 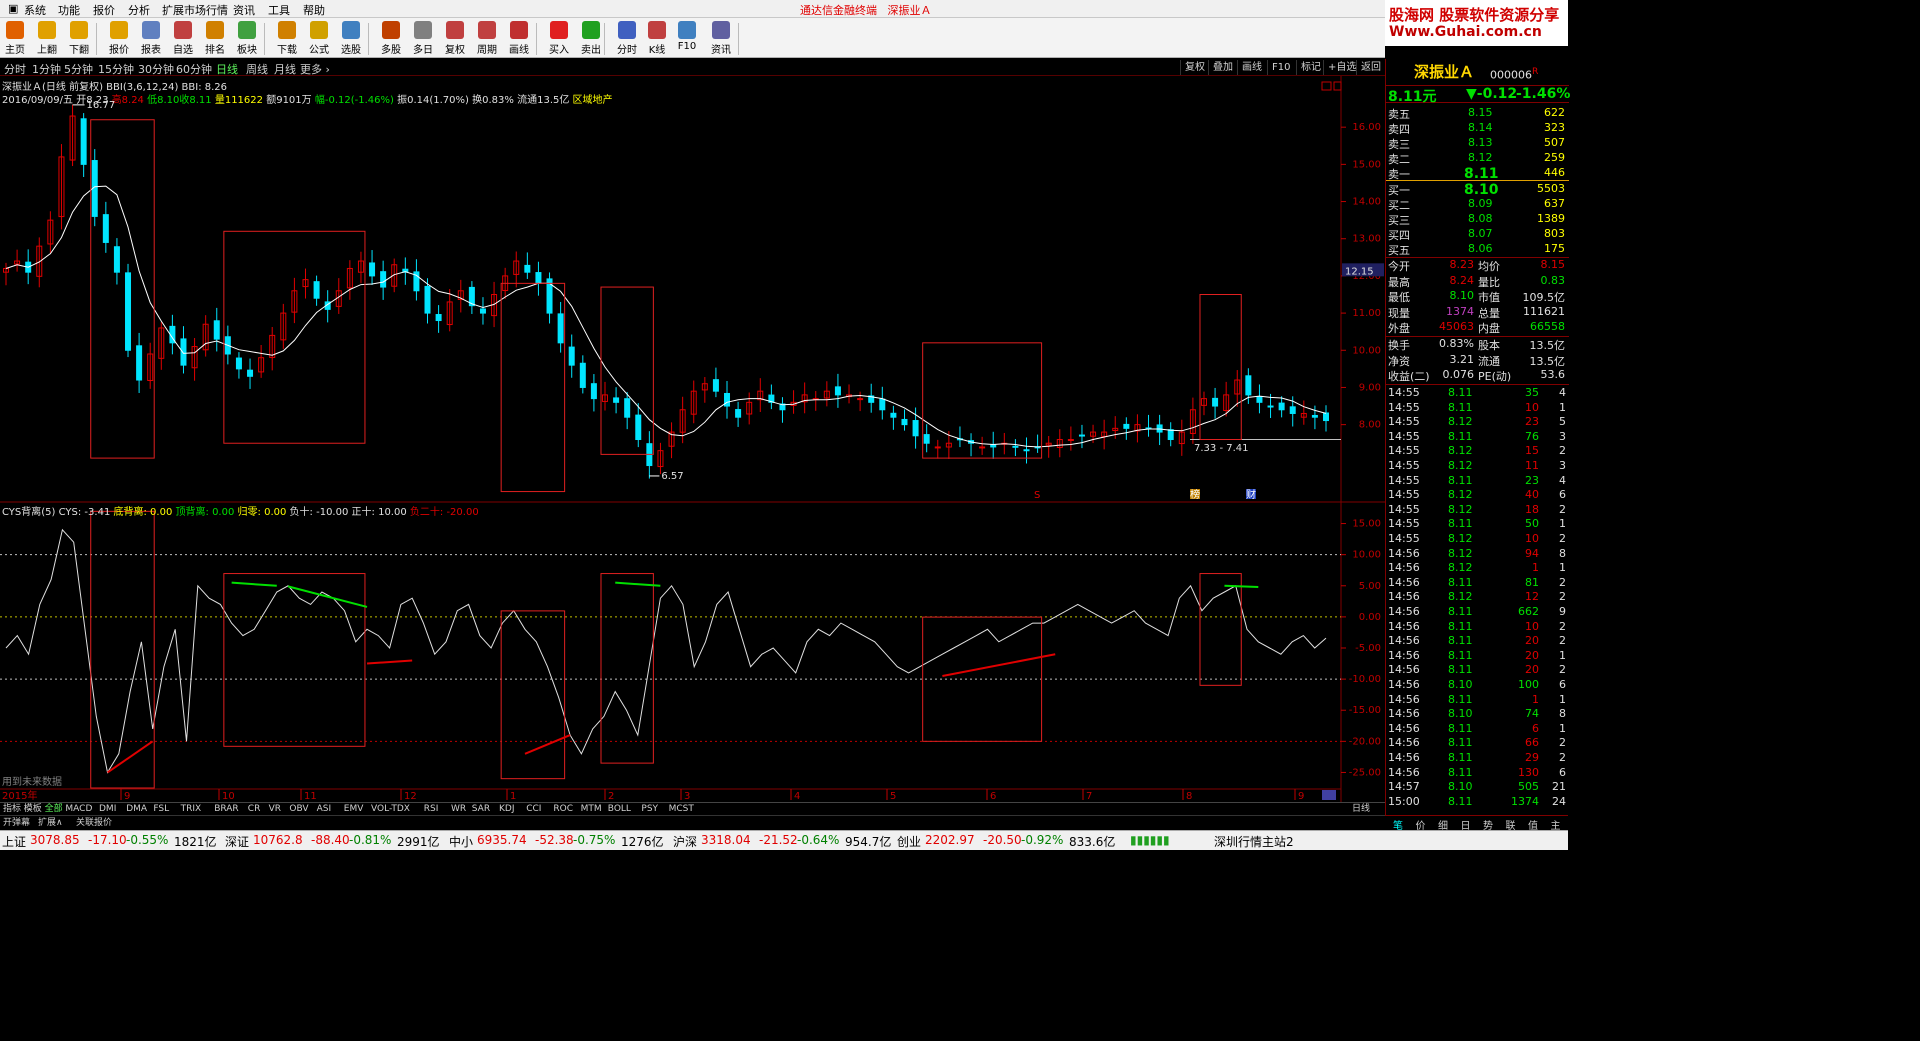 What do you see at coordinates (391, 39) in the screenshot?
I see `toolbar-multi-stock-button: 多股` at bounding box center [391, 39].